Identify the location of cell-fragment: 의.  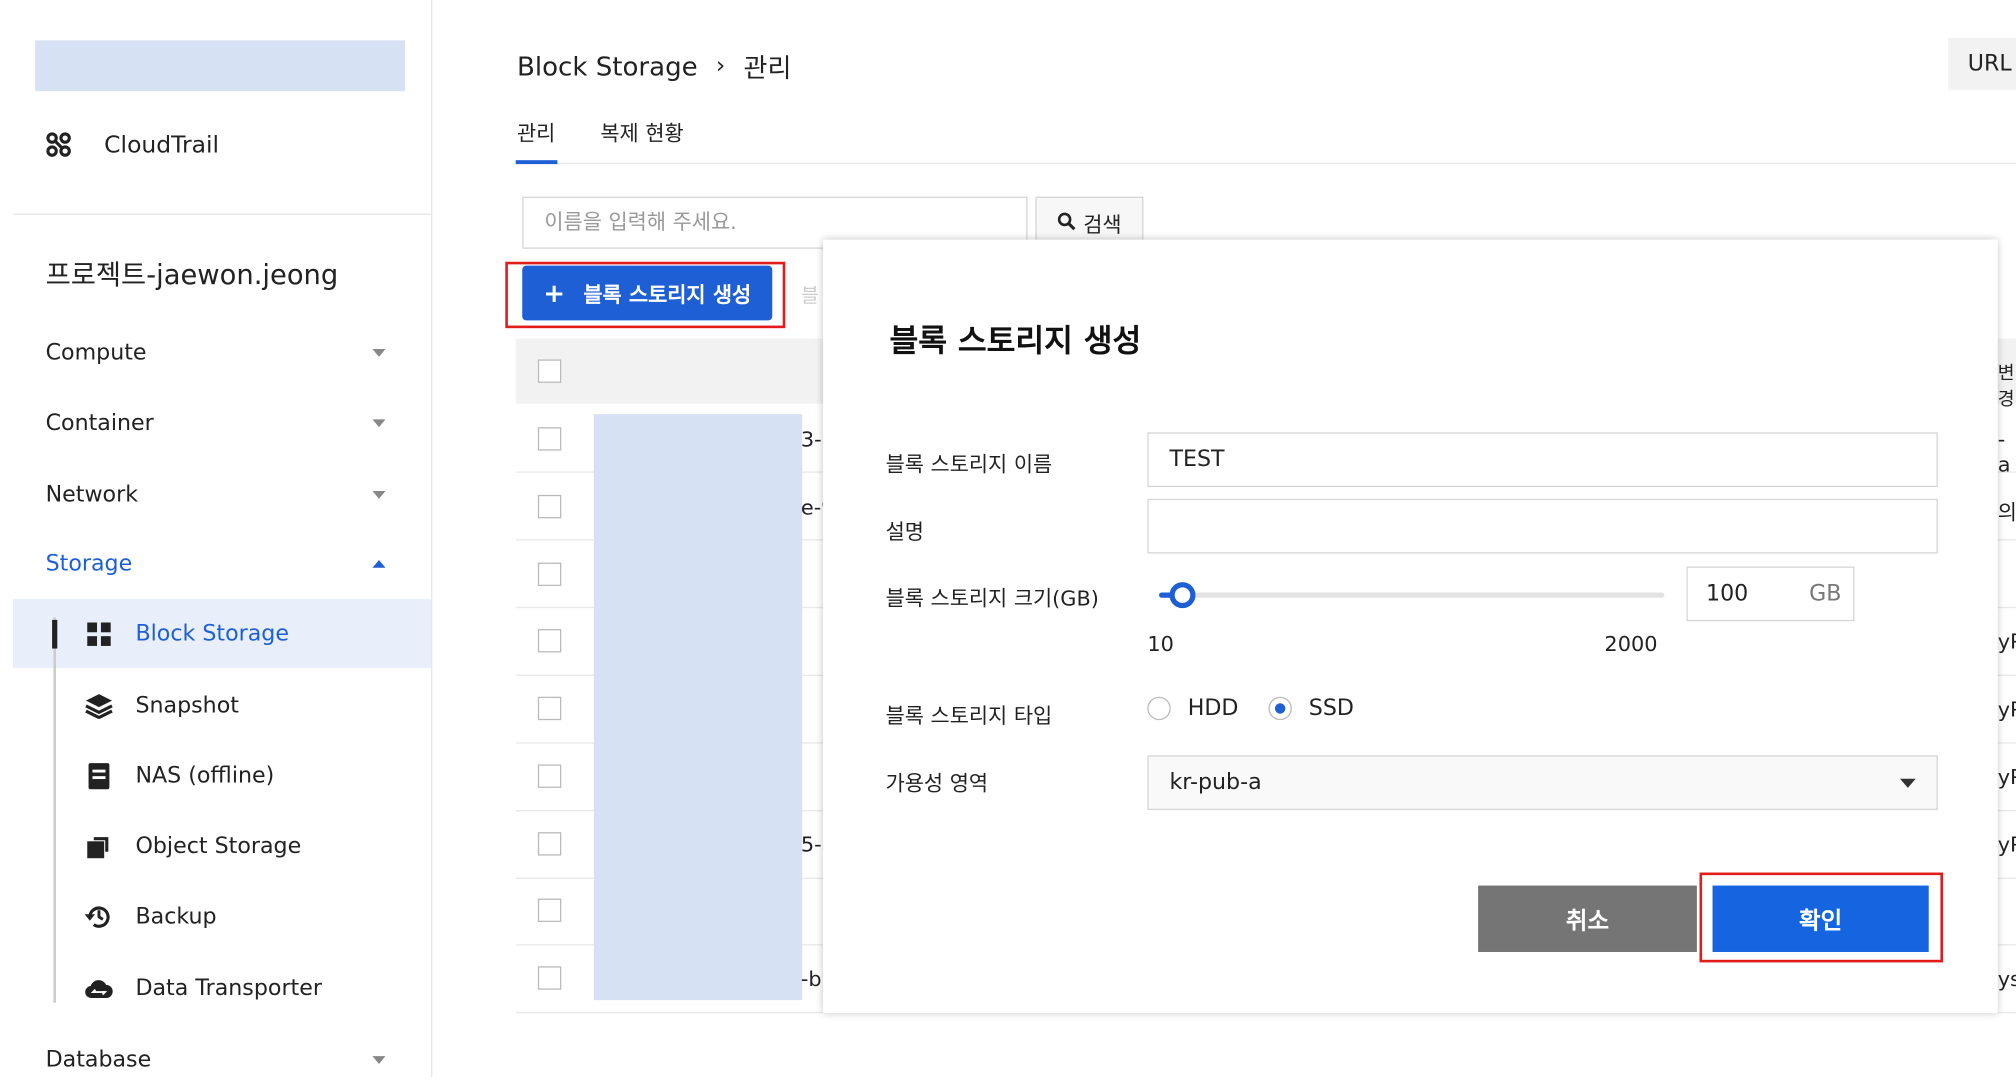
(2006, 512).